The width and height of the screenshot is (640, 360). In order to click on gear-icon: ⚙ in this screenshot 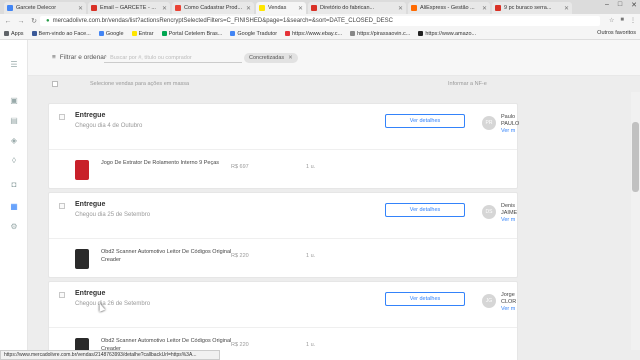, I will do `click(14, 227)`.